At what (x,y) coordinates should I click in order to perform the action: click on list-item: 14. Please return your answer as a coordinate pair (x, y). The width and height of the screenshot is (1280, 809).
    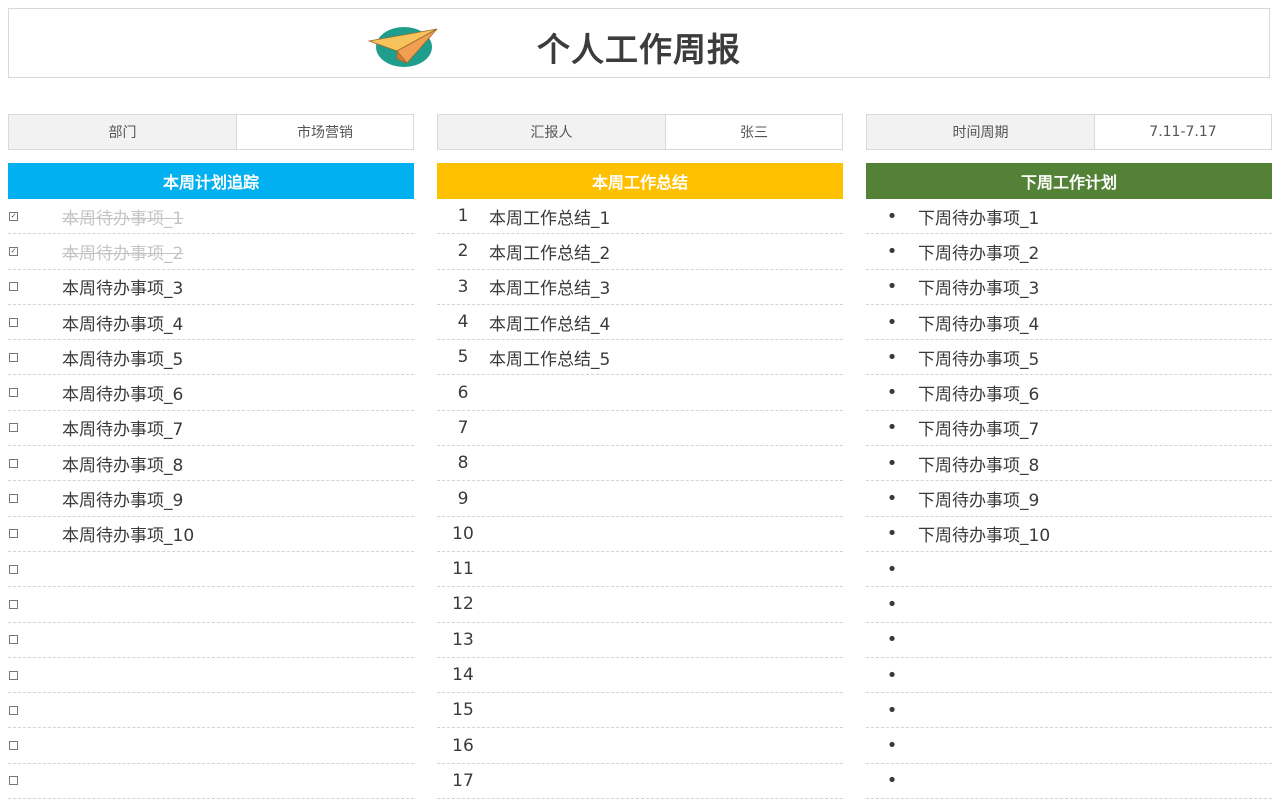
    Looking at the image, I should click on (640, 676).